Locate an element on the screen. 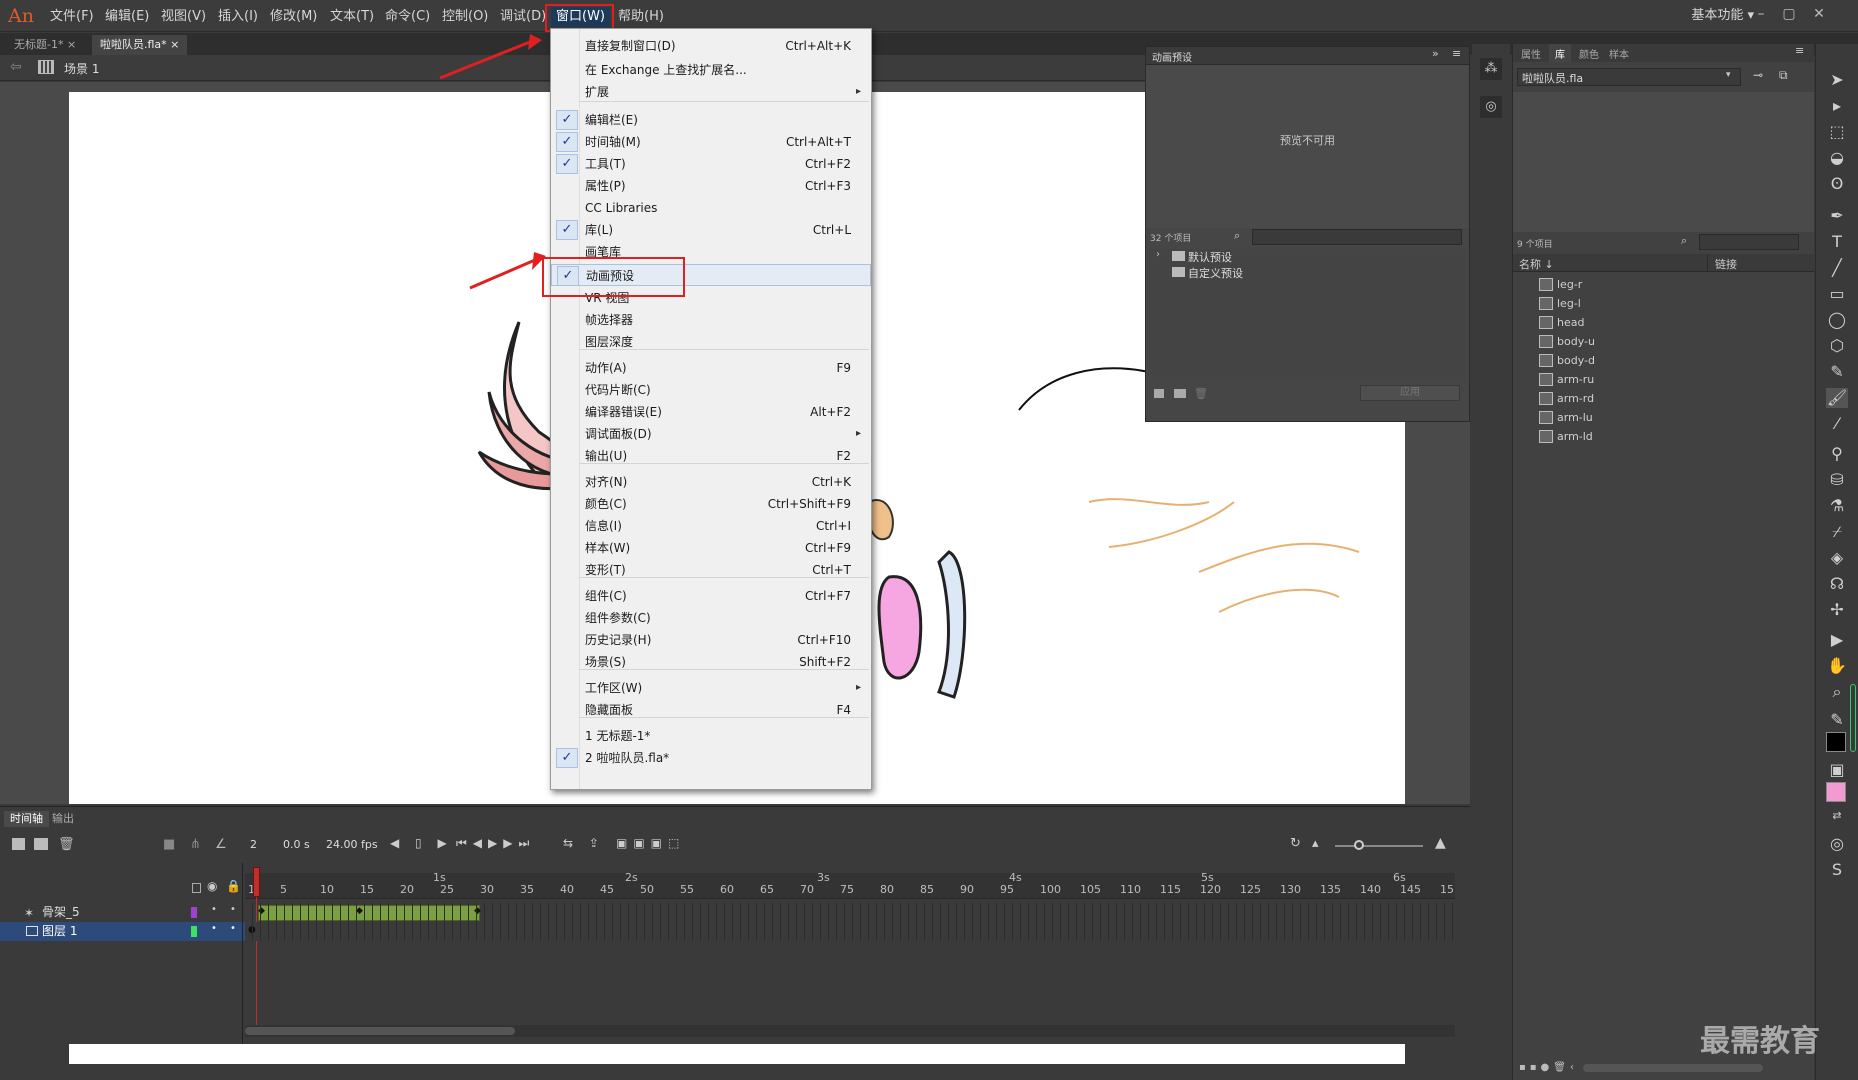  motion-presets-icon: ⁂ is located at coordinates (1491, 69).